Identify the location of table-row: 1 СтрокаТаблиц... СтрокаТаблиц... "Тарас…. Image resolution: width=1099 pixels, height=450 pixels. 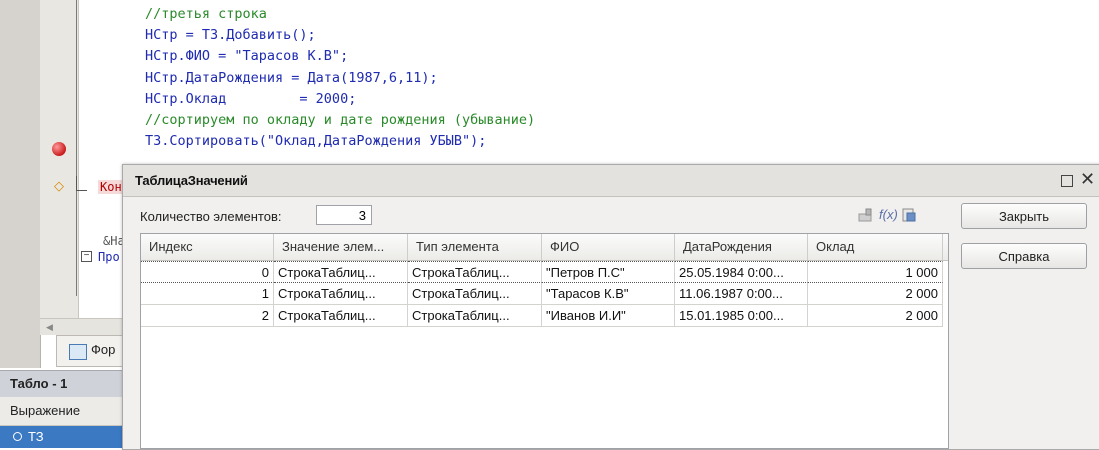
(544, 294).